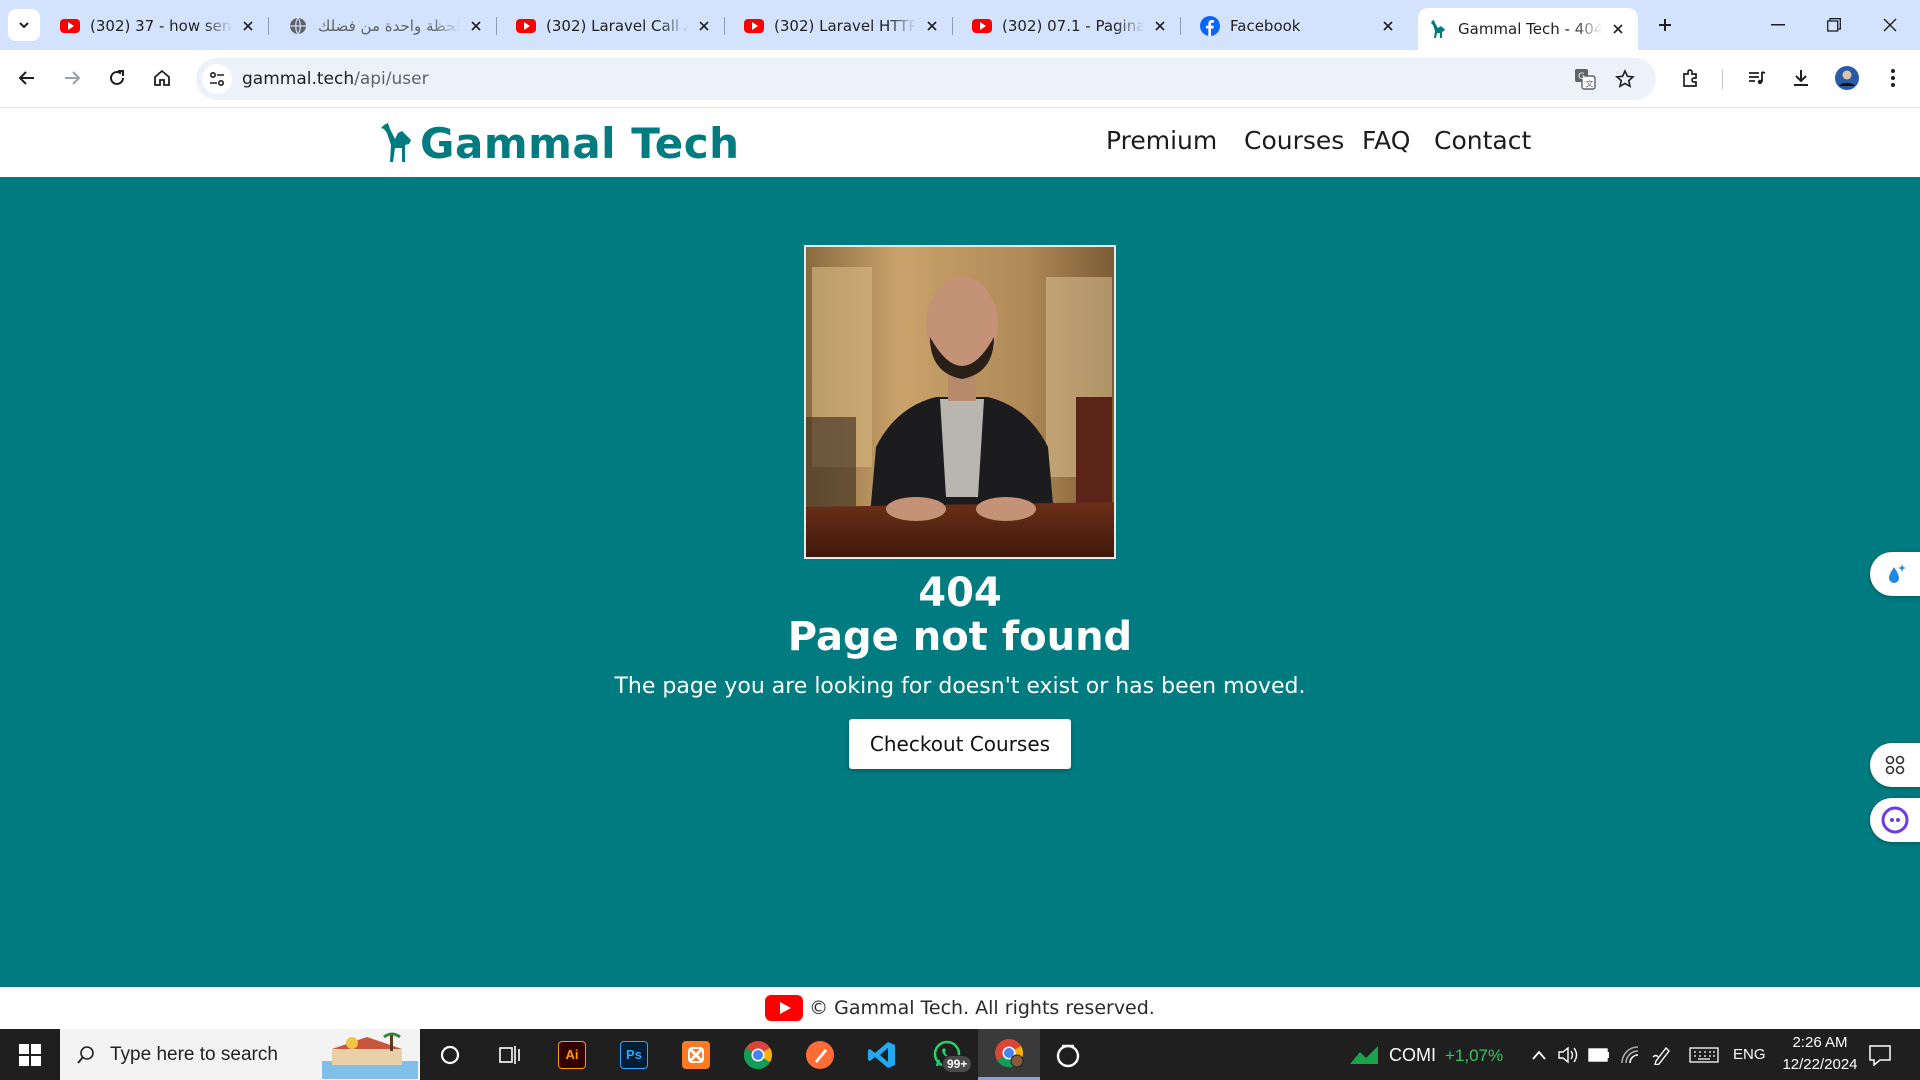 The width and height of the screenshot is (1920, 1080). I want to click on keyboard-icon, so click(1704, 1055).